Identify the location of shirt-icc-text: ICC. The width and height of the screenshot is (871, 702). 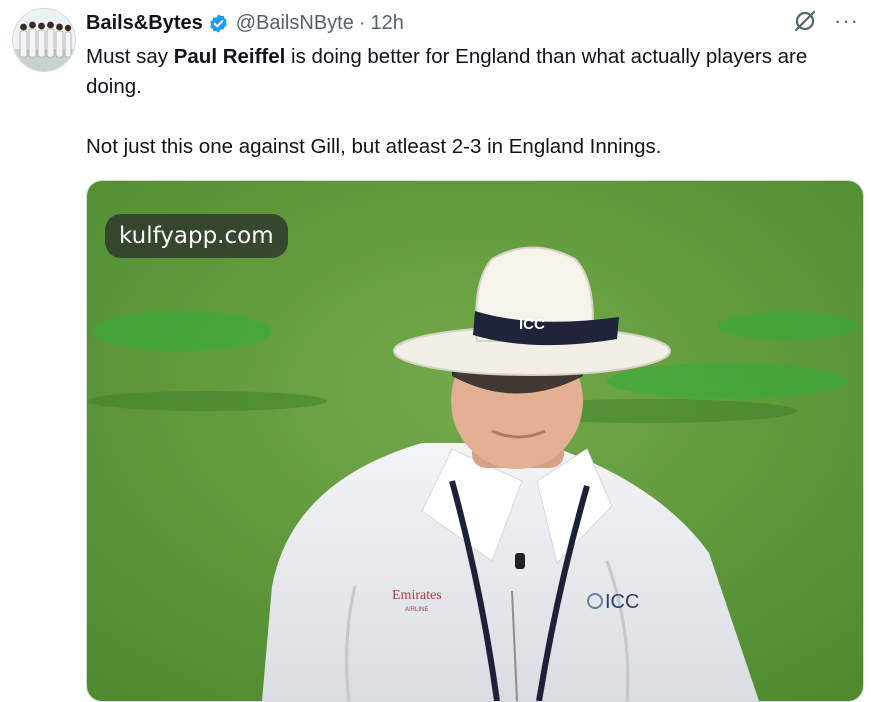
(622, 602).